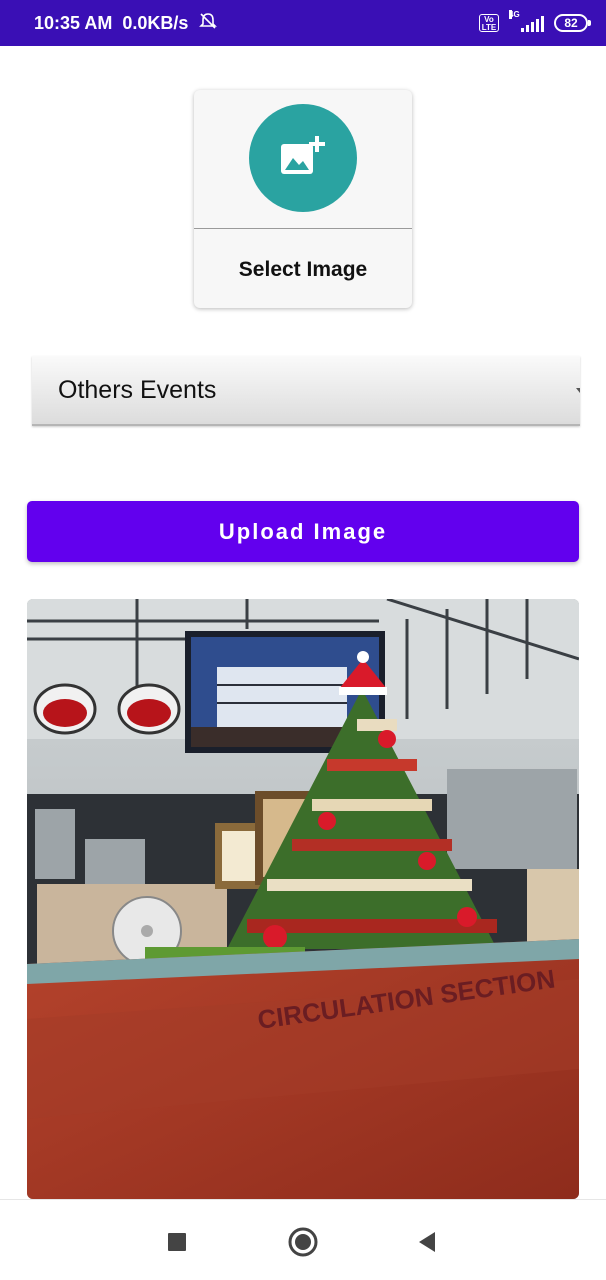 The width and height of the screenshot is (606, 1280). I want to click on network-type: 4G, so click(514, 14).